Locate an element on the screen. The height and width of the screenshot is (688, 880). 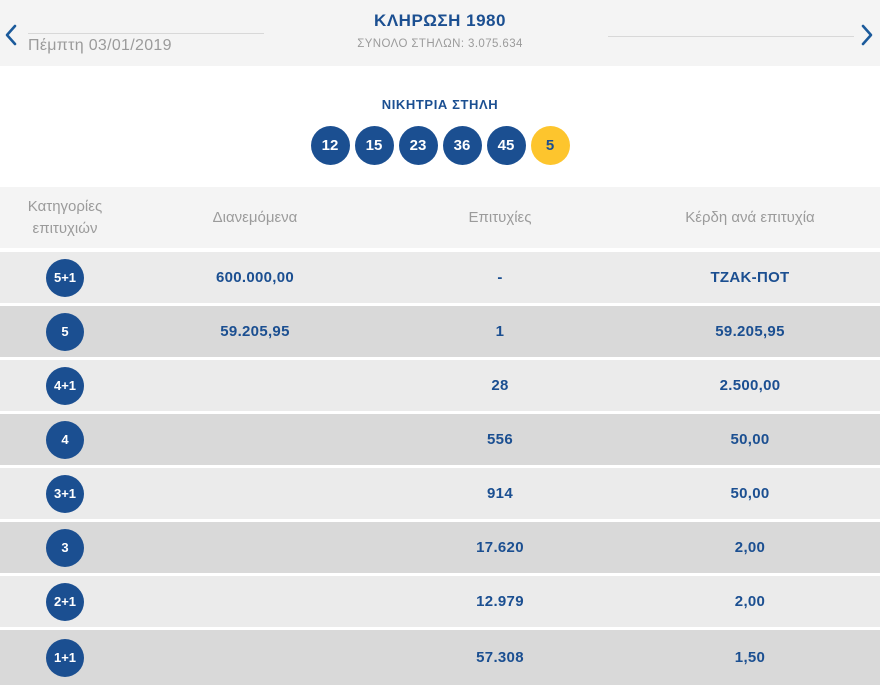
wins-cell: 17.620 is located at coordinates (500, 547).